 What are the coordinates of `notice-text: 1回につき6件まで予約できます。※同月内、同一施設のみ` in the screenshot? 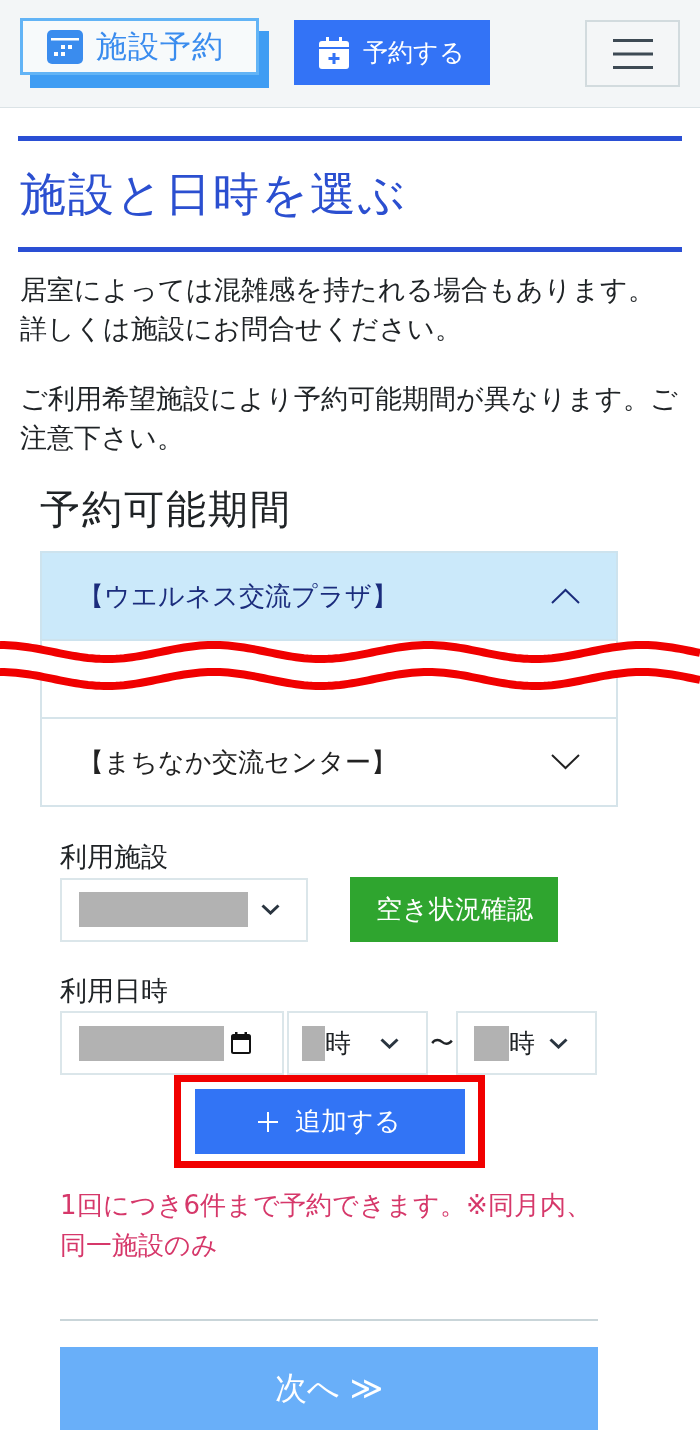 It's located at (326, 1225).